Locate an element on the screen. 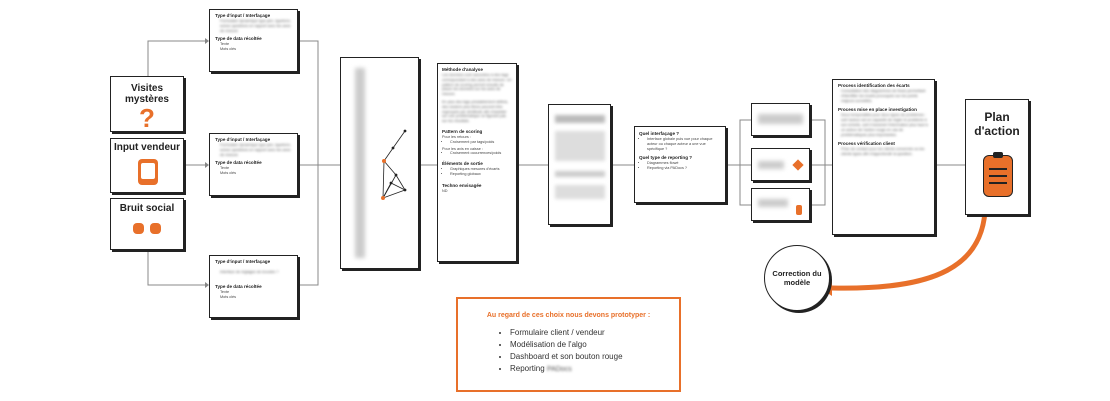 The image size is (1110, 401). pencil-icon is located at coordinates (798, 165).